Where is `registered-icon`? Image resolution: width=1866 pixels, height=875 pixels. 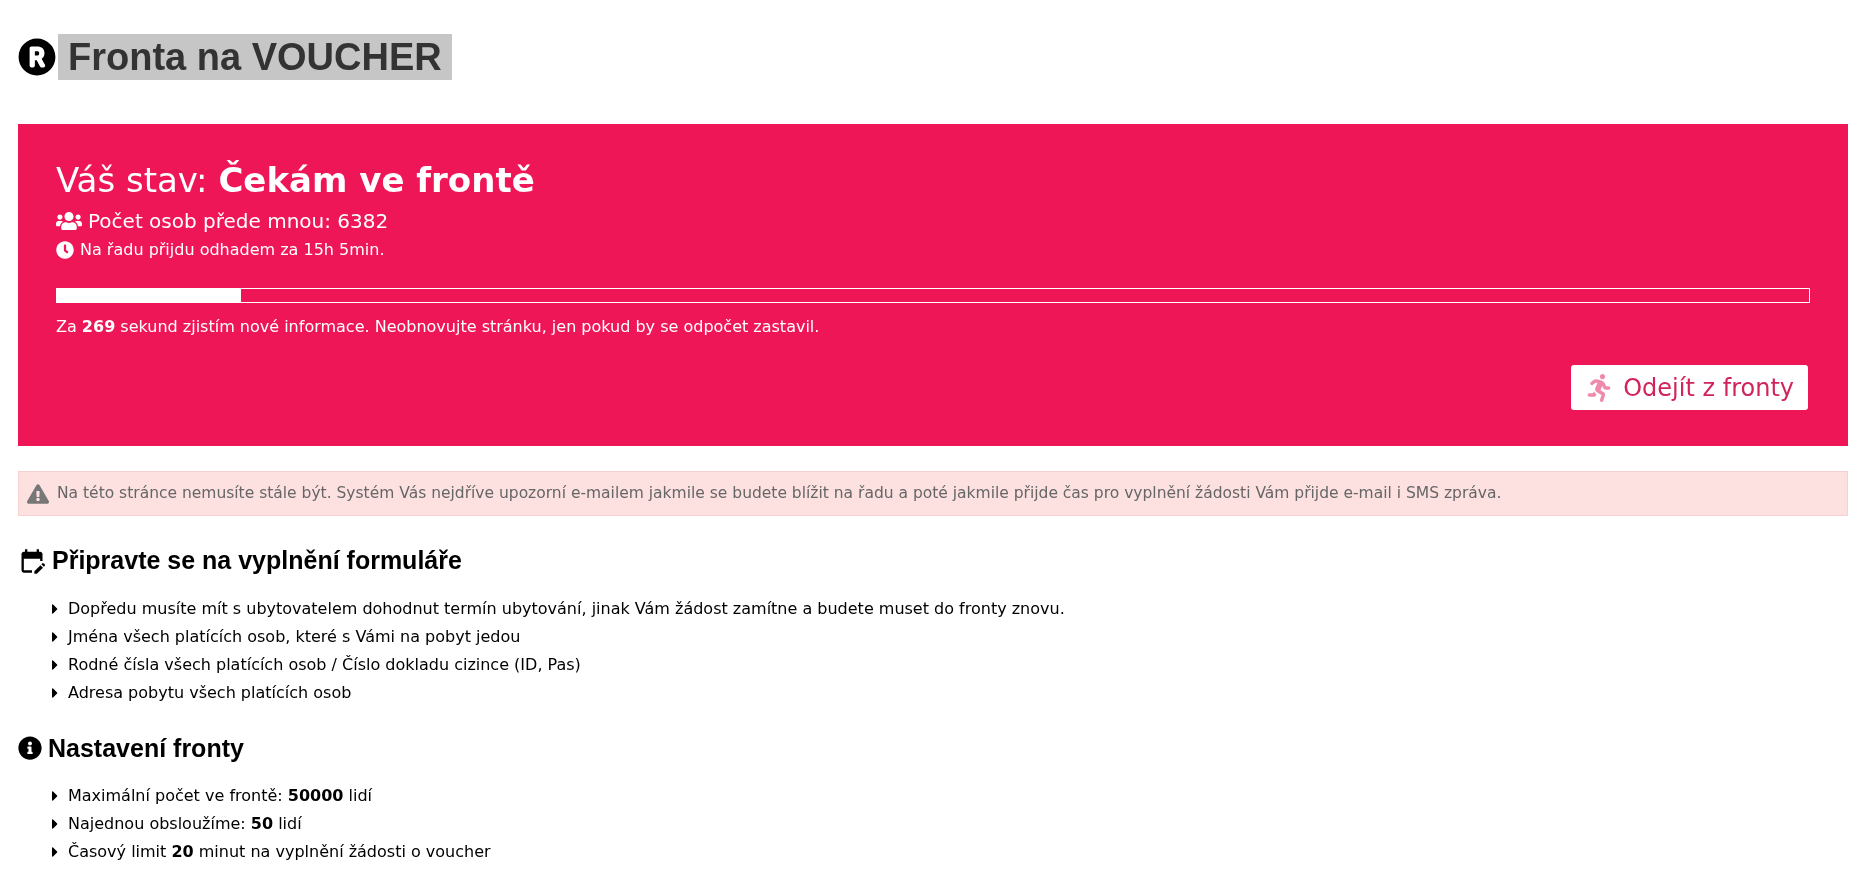 registered-icon is located at coordinates (37, 57).